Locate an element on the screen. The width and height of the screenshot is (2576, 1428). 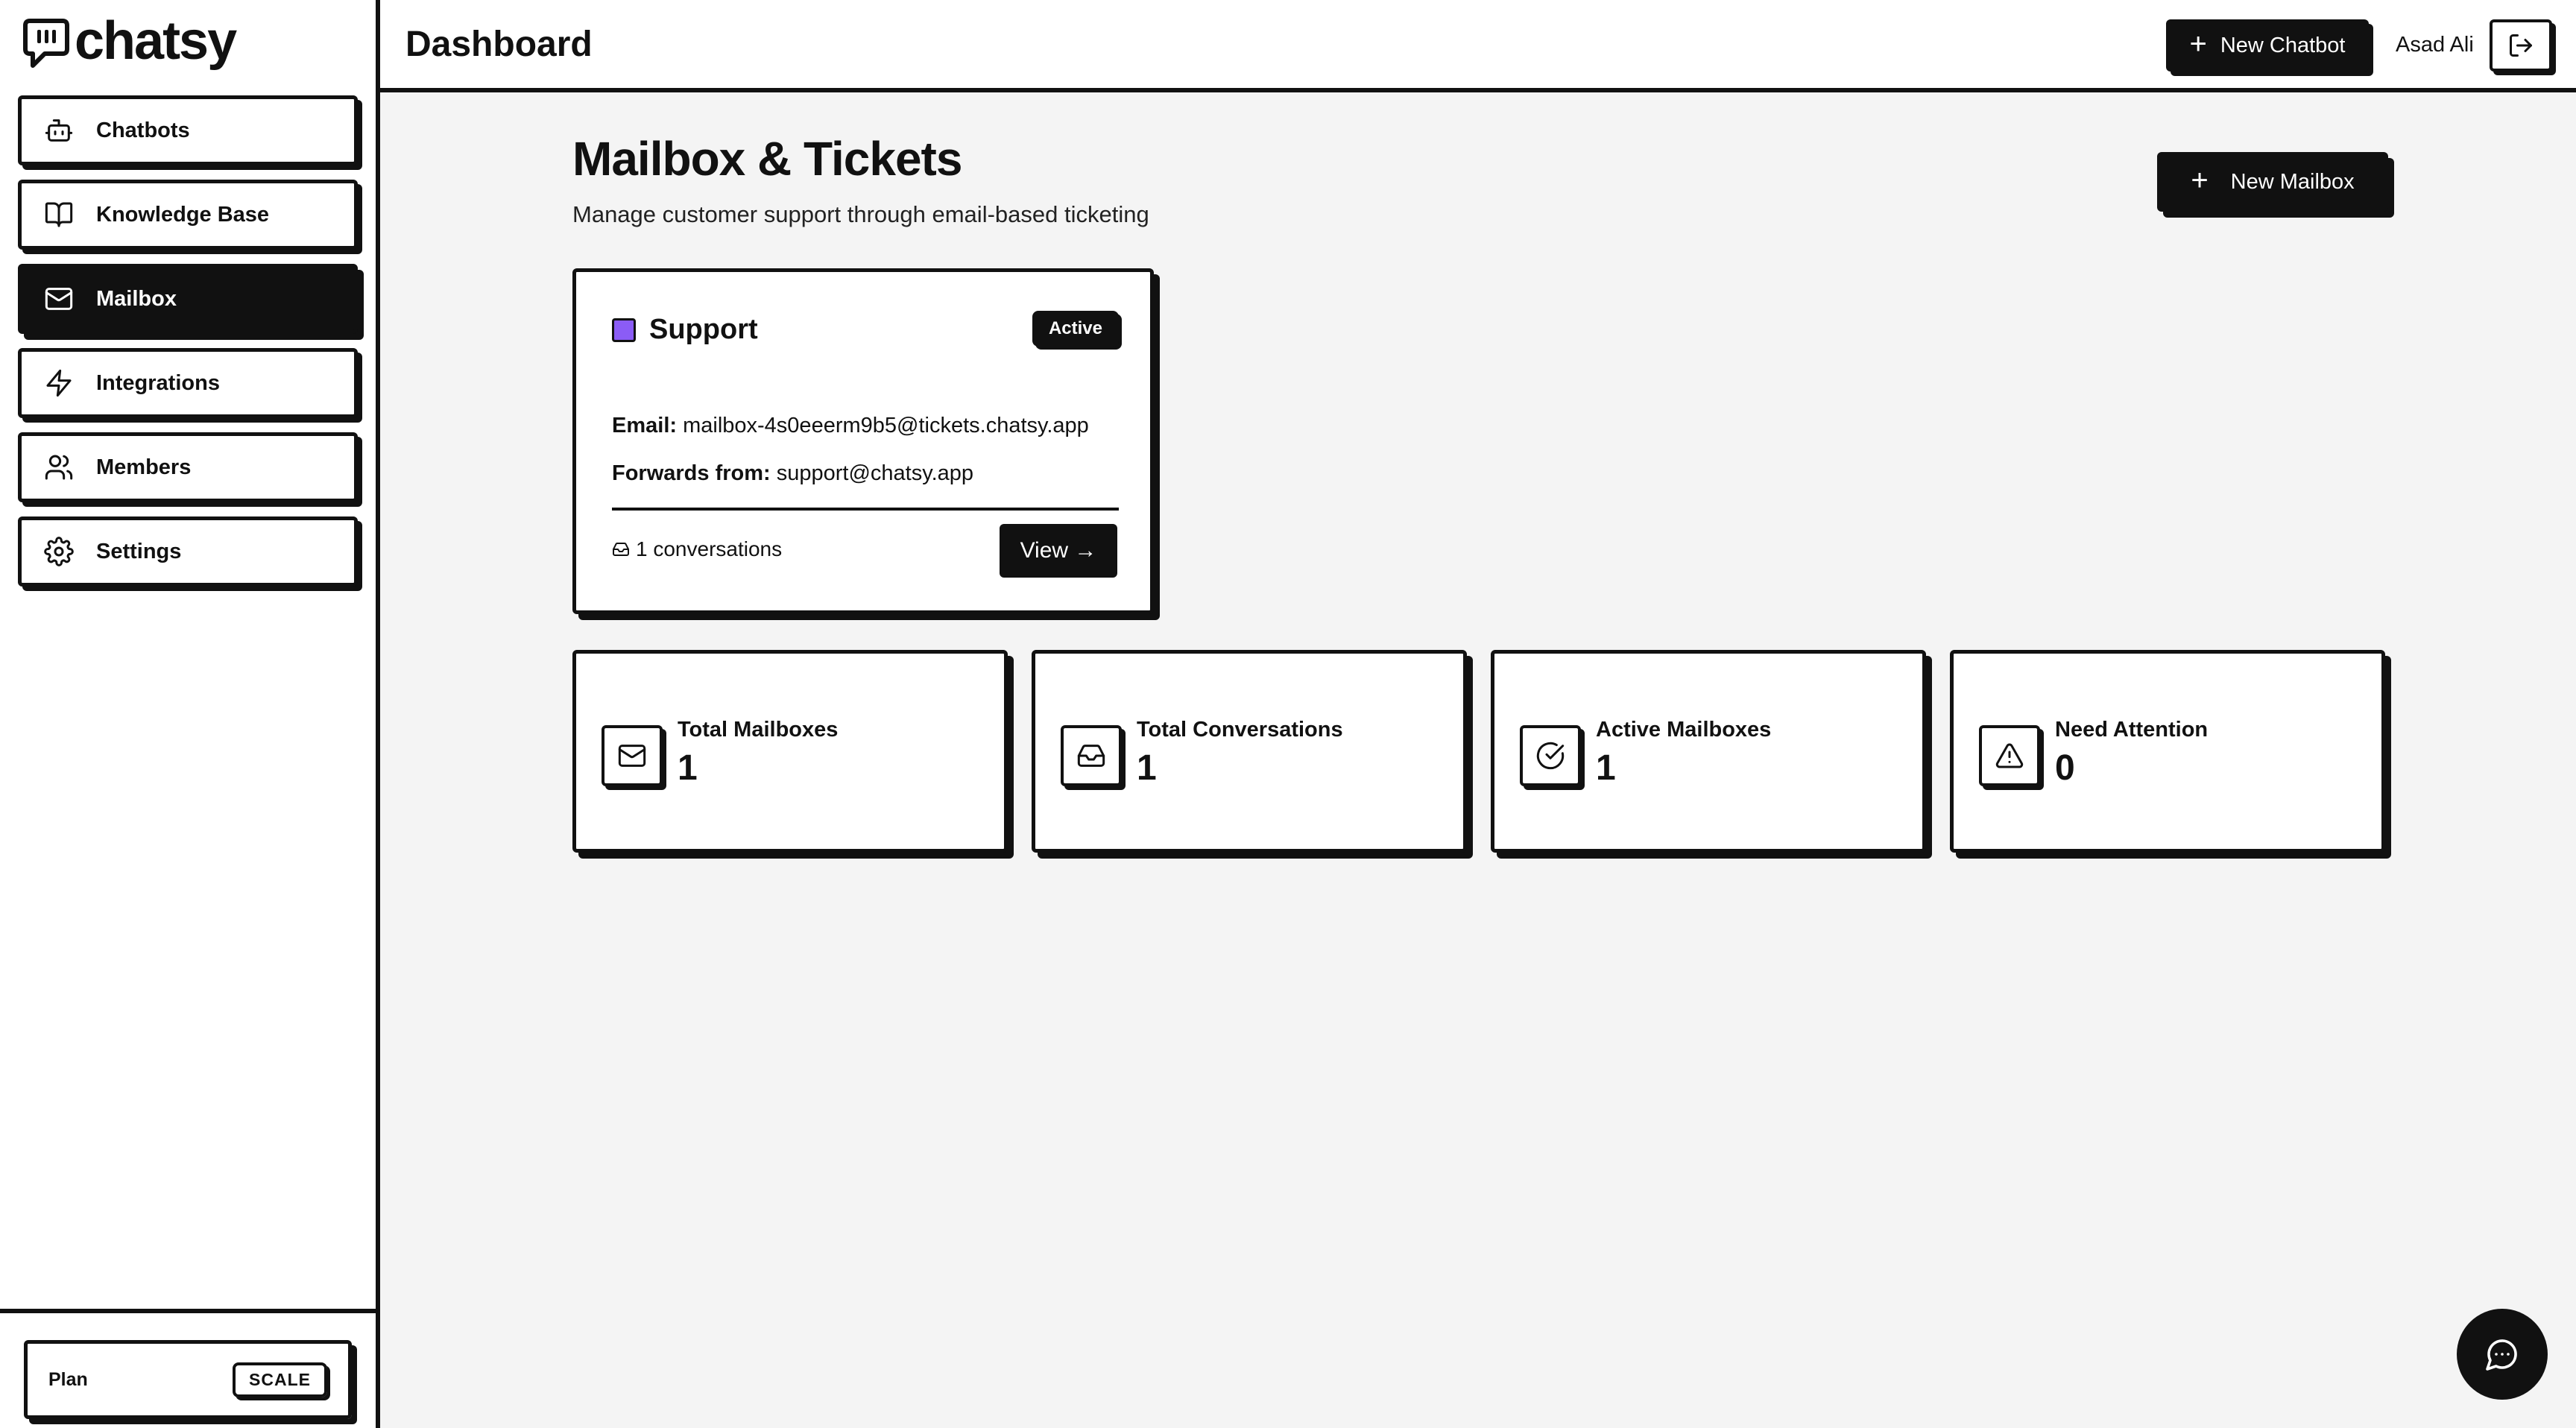
top-header: Dashboard + New Chatbot Asad Ali is located at coordinates (1478, 46).